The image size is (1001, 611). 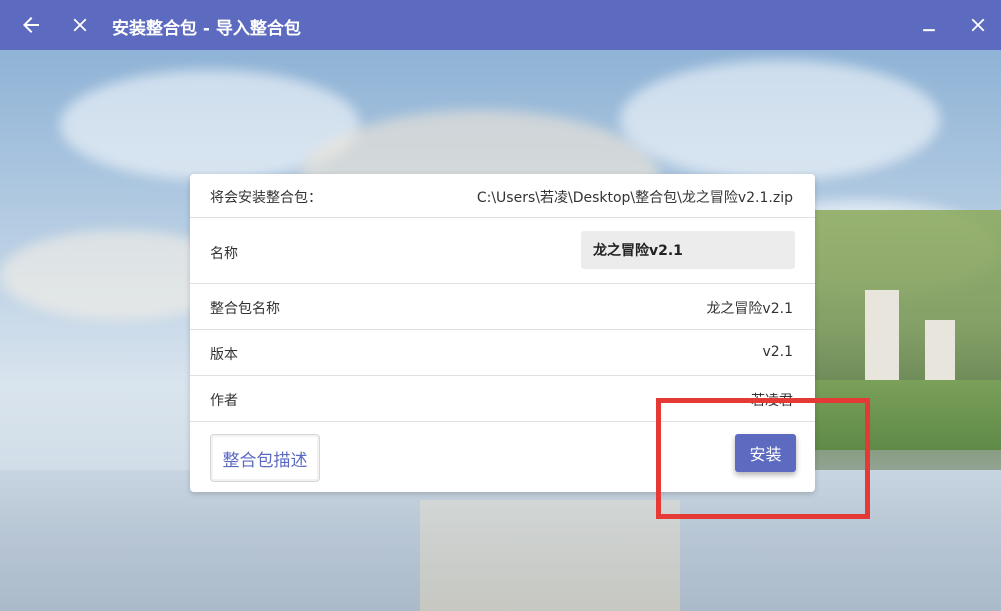 What do you see at coordinates (206, 29) in the screenshot?
I see `window-title: 安装整合包 - 导入整合包` at bounding box center [206, 29].